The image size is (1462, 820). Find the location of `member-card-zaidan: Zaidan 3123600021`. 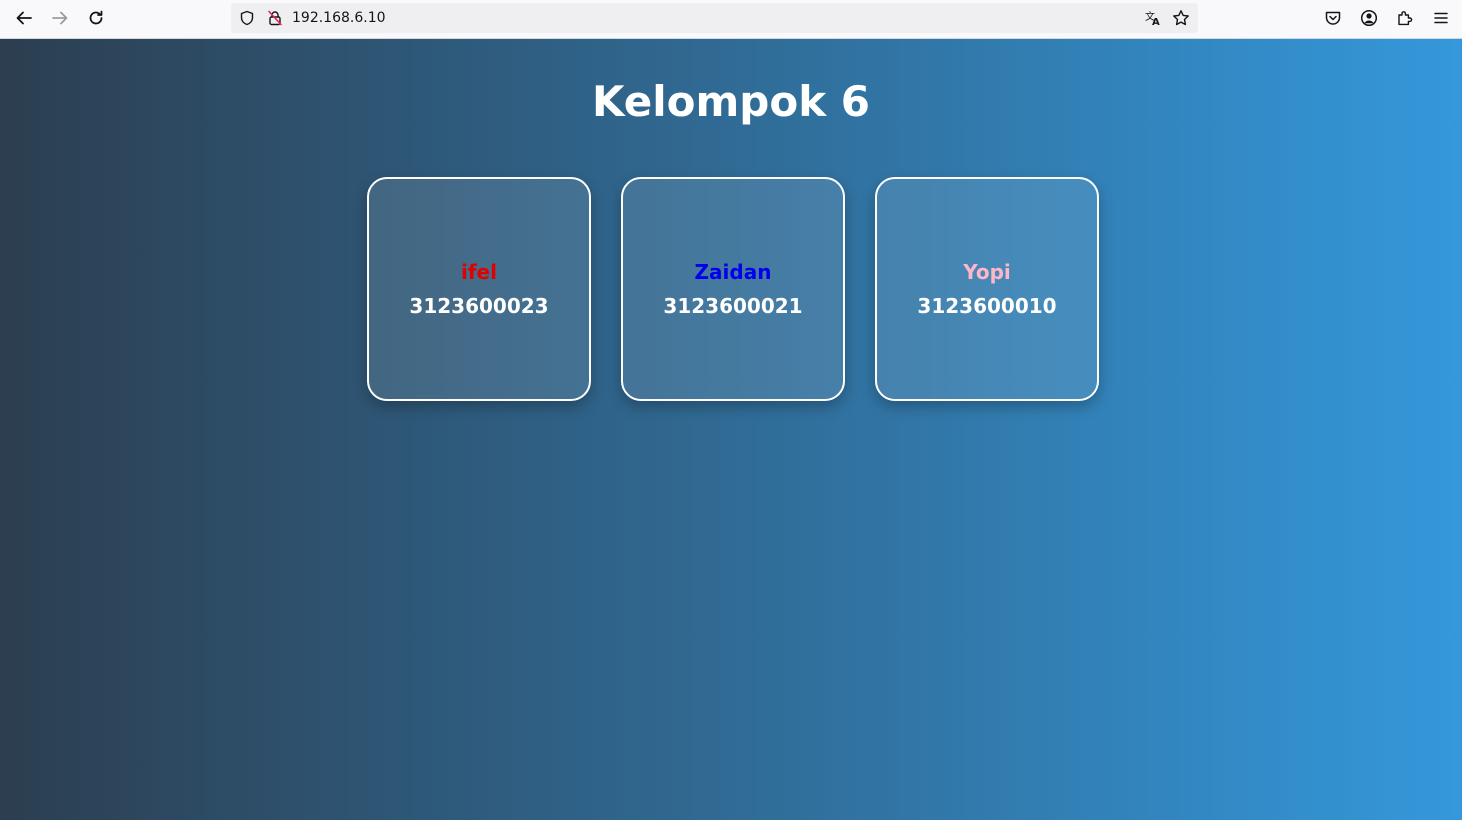

member-card-zaidan: Zaidan 3123600021 is located at coordinates (733, 289).